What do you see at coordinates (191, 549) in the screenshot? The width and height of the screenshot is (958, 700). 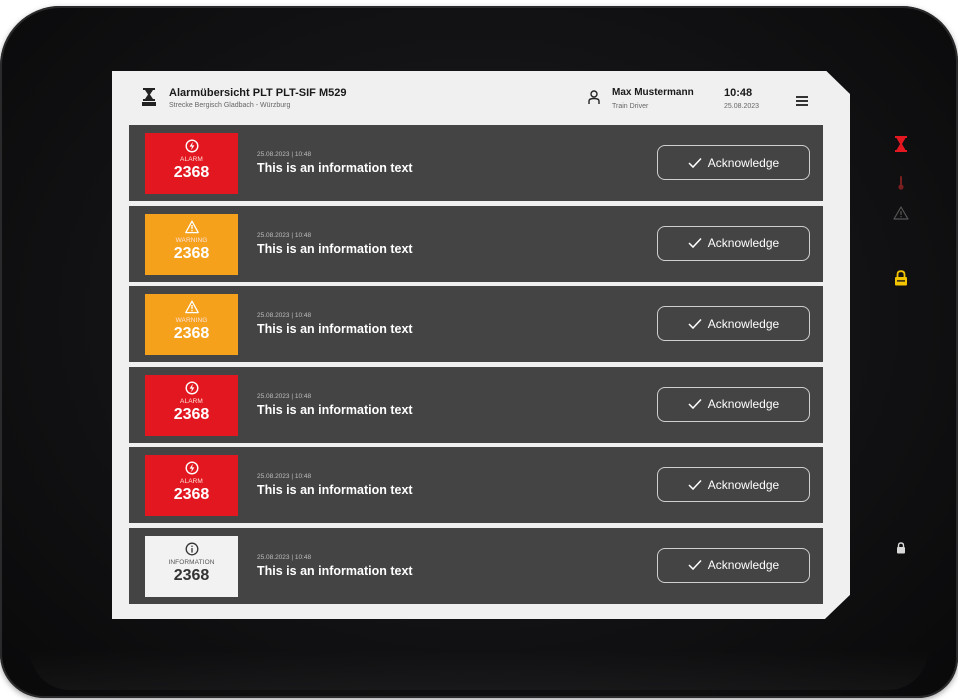 I see `info-icon` at bounding box center [191, 549].